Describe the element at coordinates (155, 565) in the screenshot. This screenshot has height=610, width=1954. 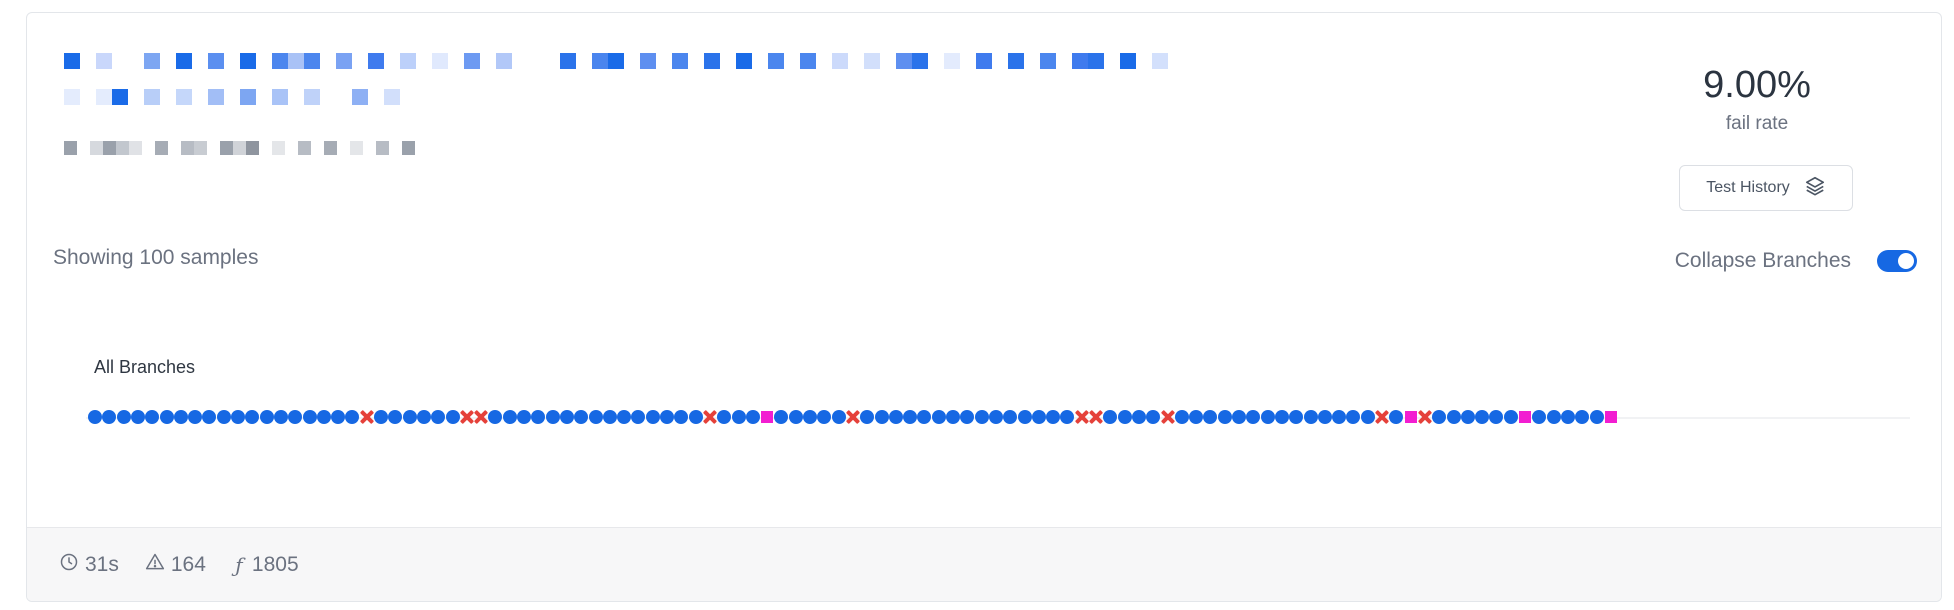
I see `warning-icon` at that location.